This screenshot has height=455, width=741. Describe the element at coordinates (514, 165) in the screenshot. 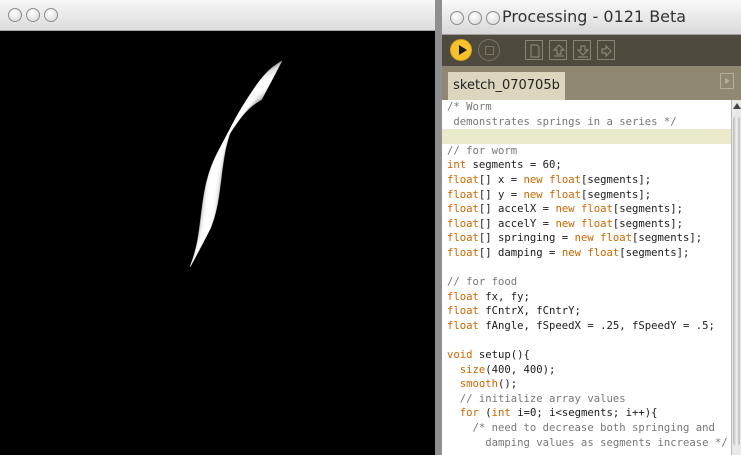

I see `code-token: segments = 60;` at that location.